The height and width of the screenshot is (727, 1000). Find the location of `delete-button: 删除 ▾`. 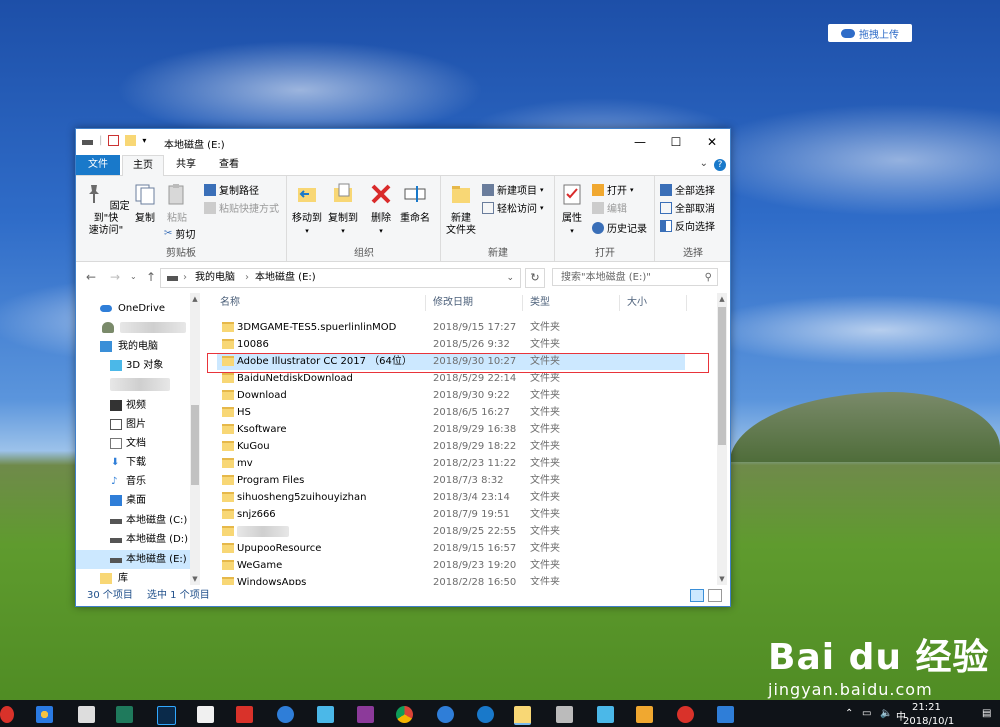

delete-button: 删除 ▾ is located at coordinates (381, 209).